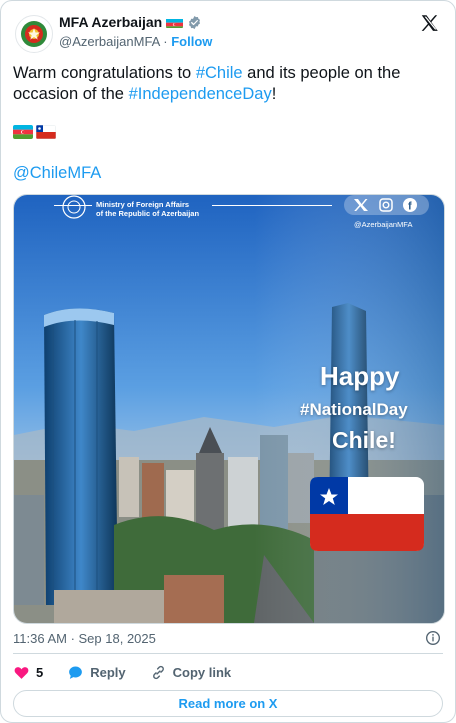  I want to click on handle-row: @AzerbaijanMFA · Follow, so click(135, 41).